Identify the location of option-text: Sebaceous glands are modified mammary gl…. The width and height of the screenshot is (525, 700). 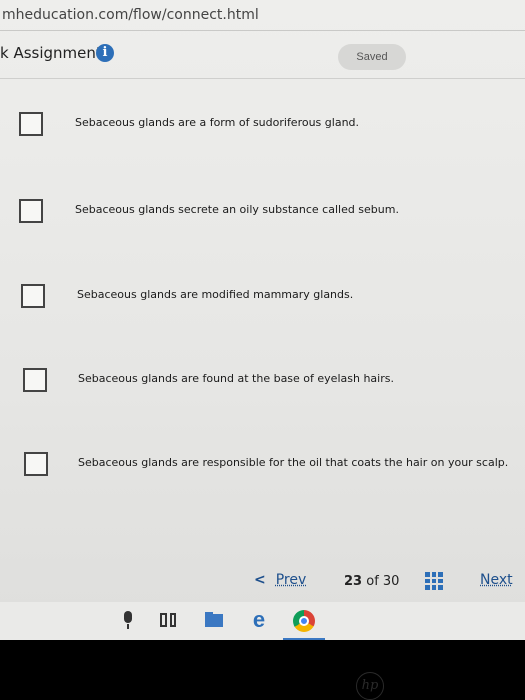
(215, 294).